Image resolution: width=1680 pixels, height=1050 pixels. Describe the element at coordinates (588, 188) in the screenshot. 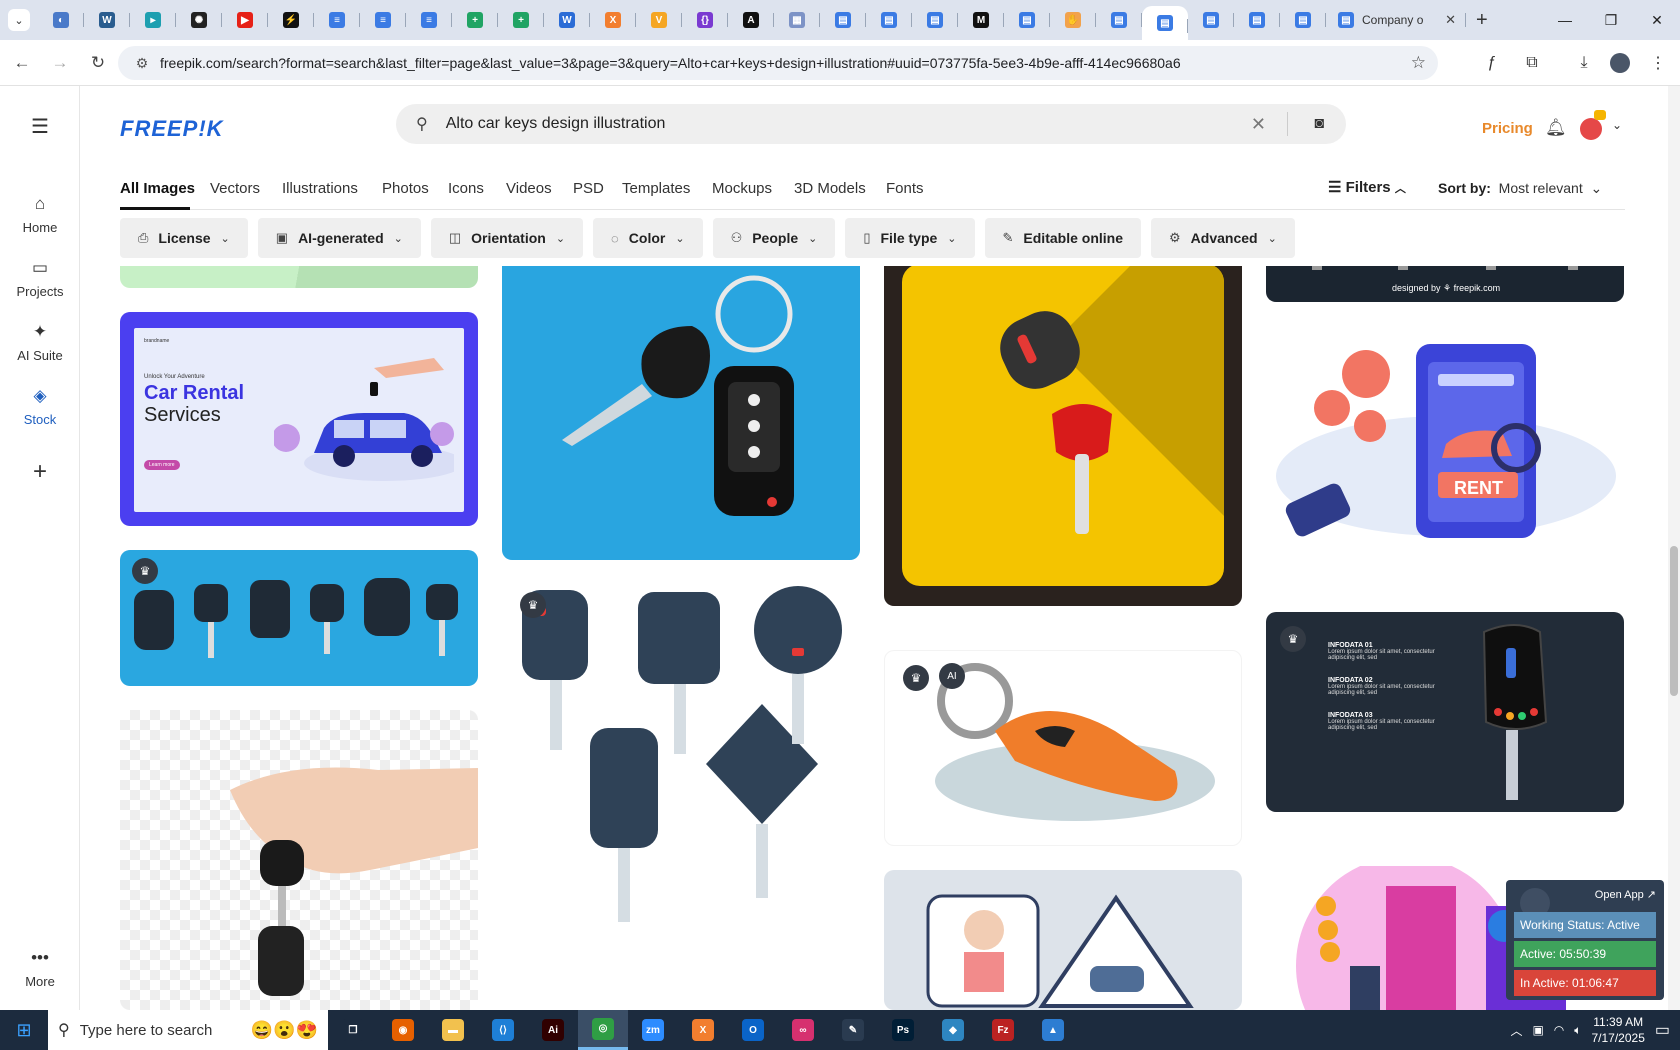

I see `tab-psd: PSD` at that location.